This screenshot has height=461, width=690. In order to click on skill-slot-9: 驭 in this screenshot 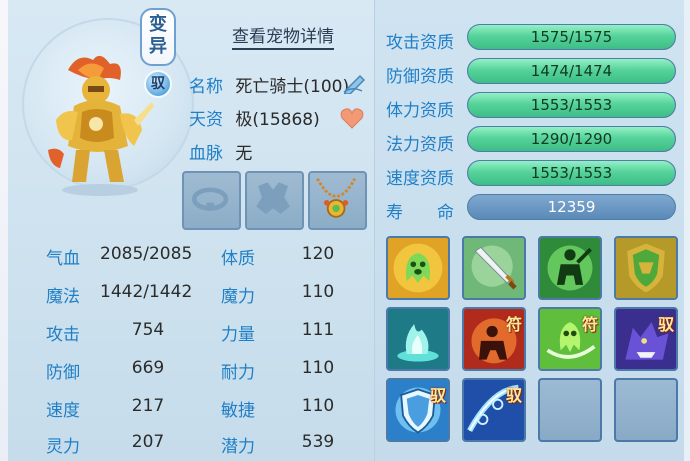, I will do `click(418, 410)`.